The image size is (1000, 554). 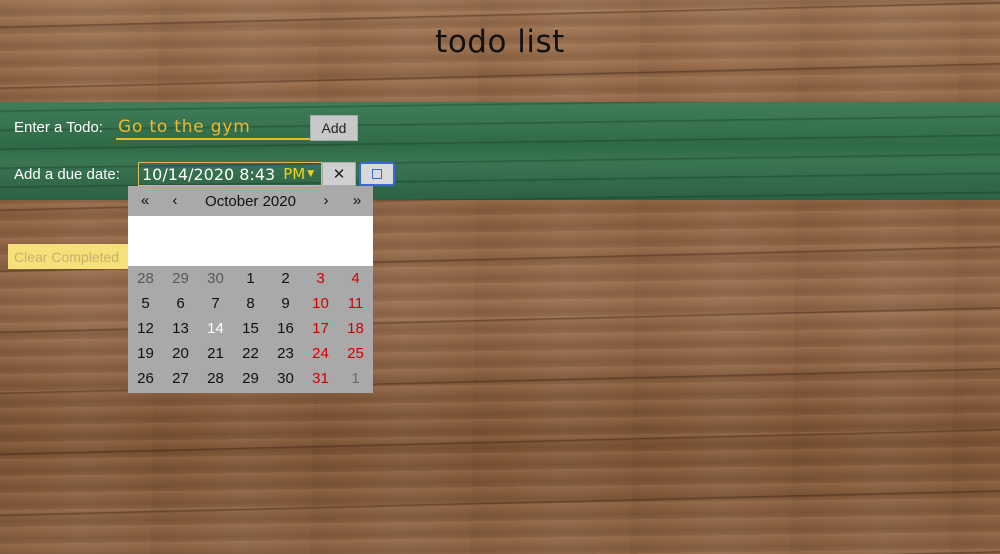 I want to click on due-date-value: 10/14/2020 8:43, so click(x=209, y=174).